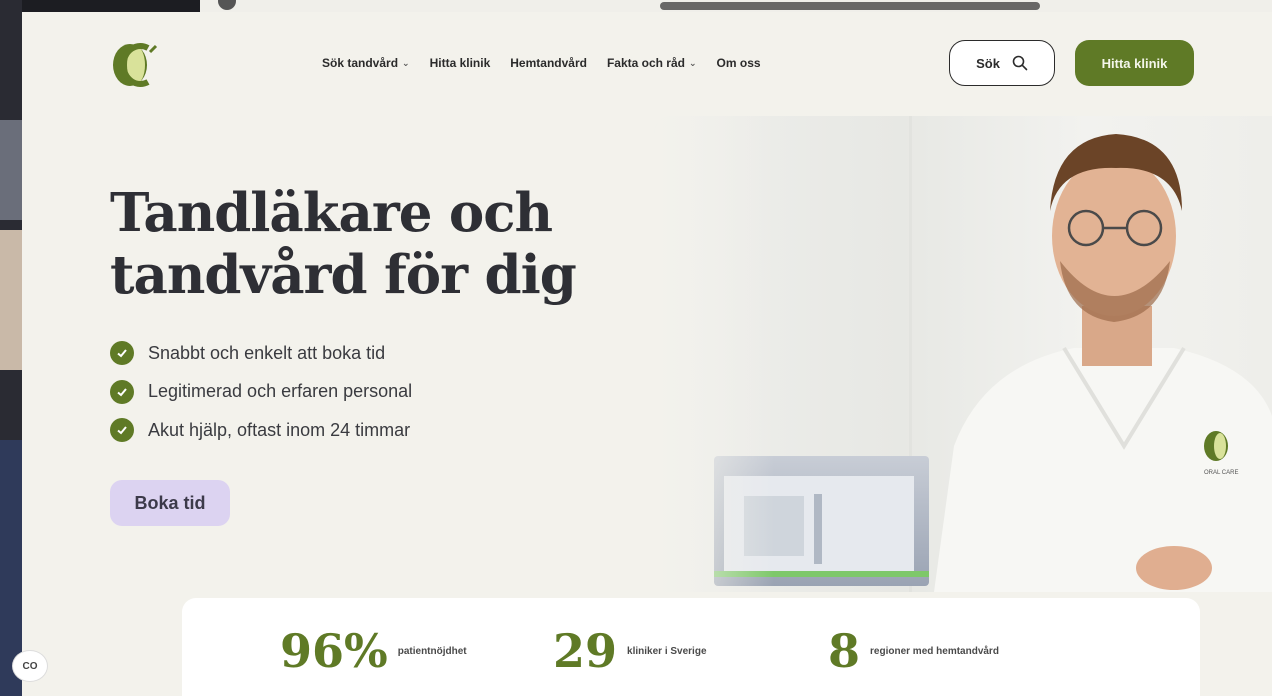  I want to click on hero-title-line: tandvård för dig, so click(343, 275).